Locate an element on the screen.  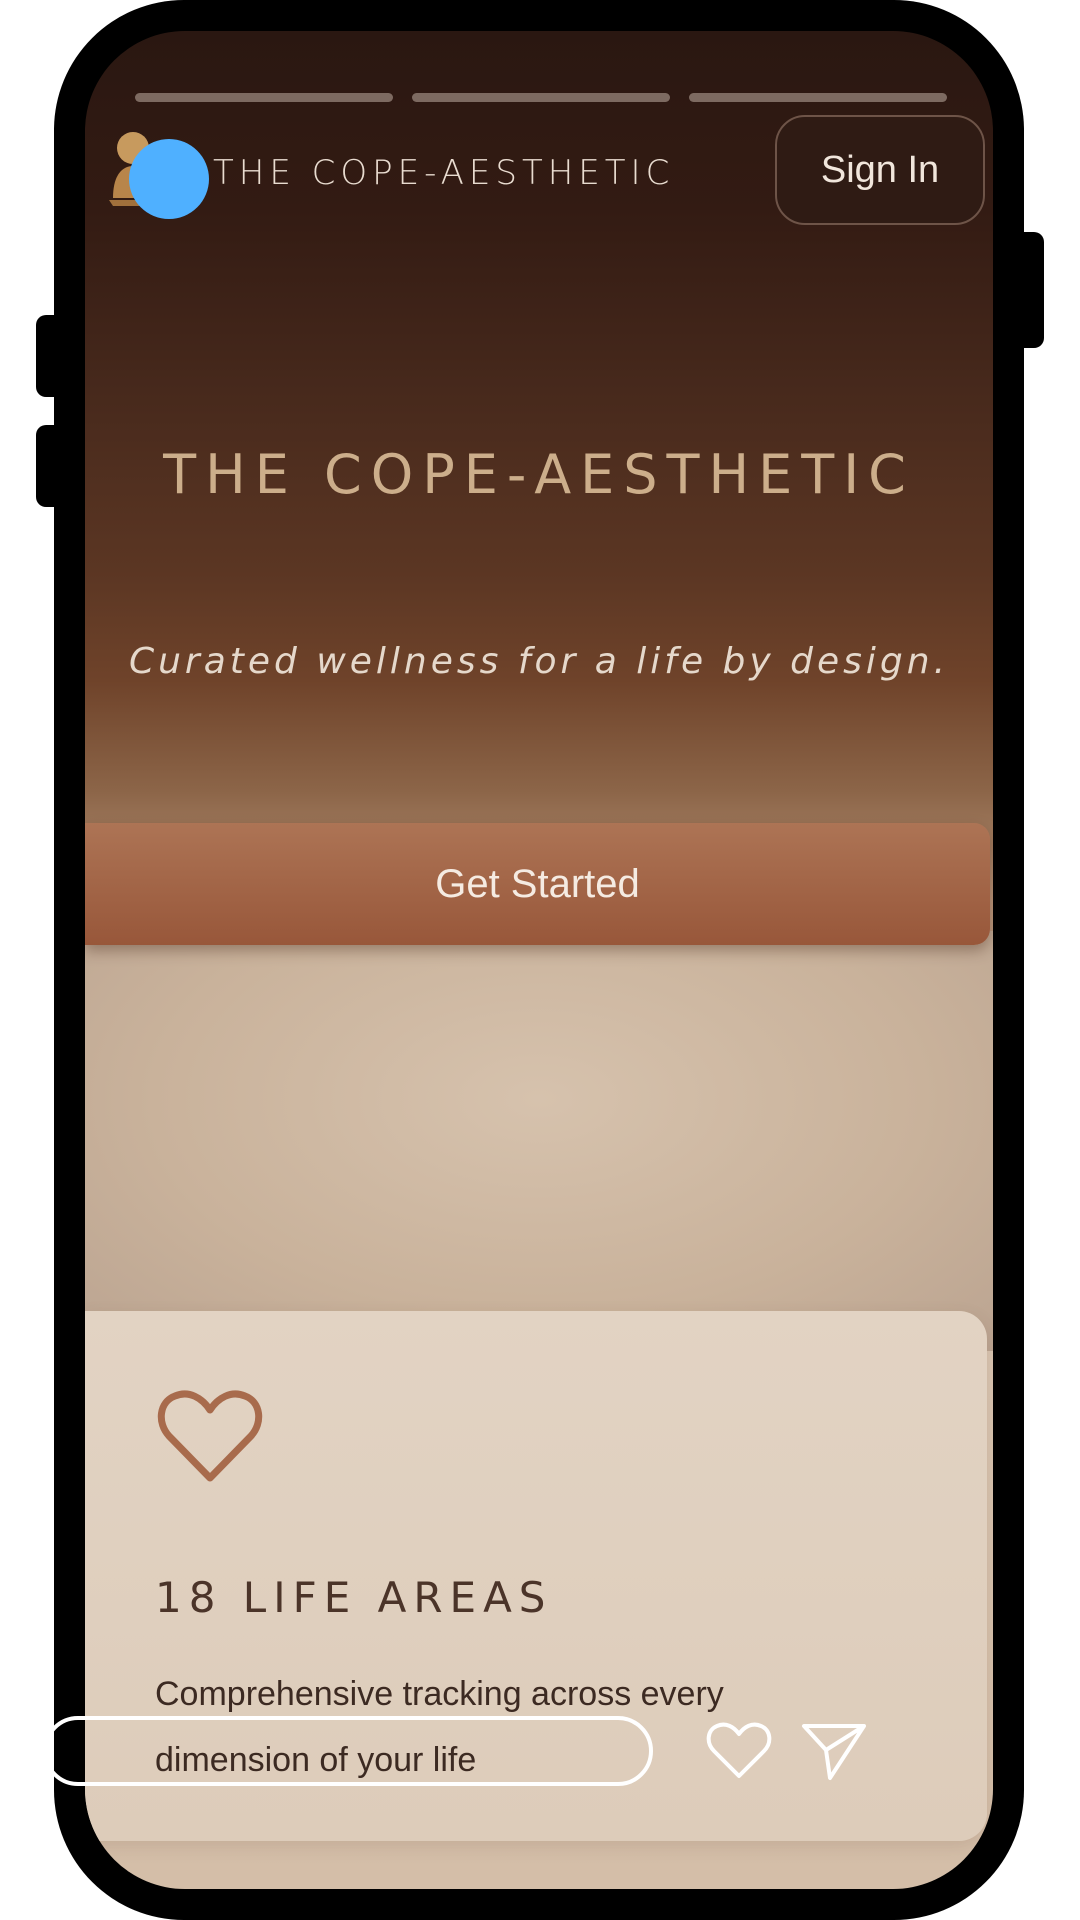
heart-icon is located at coordinates (210, 1436).